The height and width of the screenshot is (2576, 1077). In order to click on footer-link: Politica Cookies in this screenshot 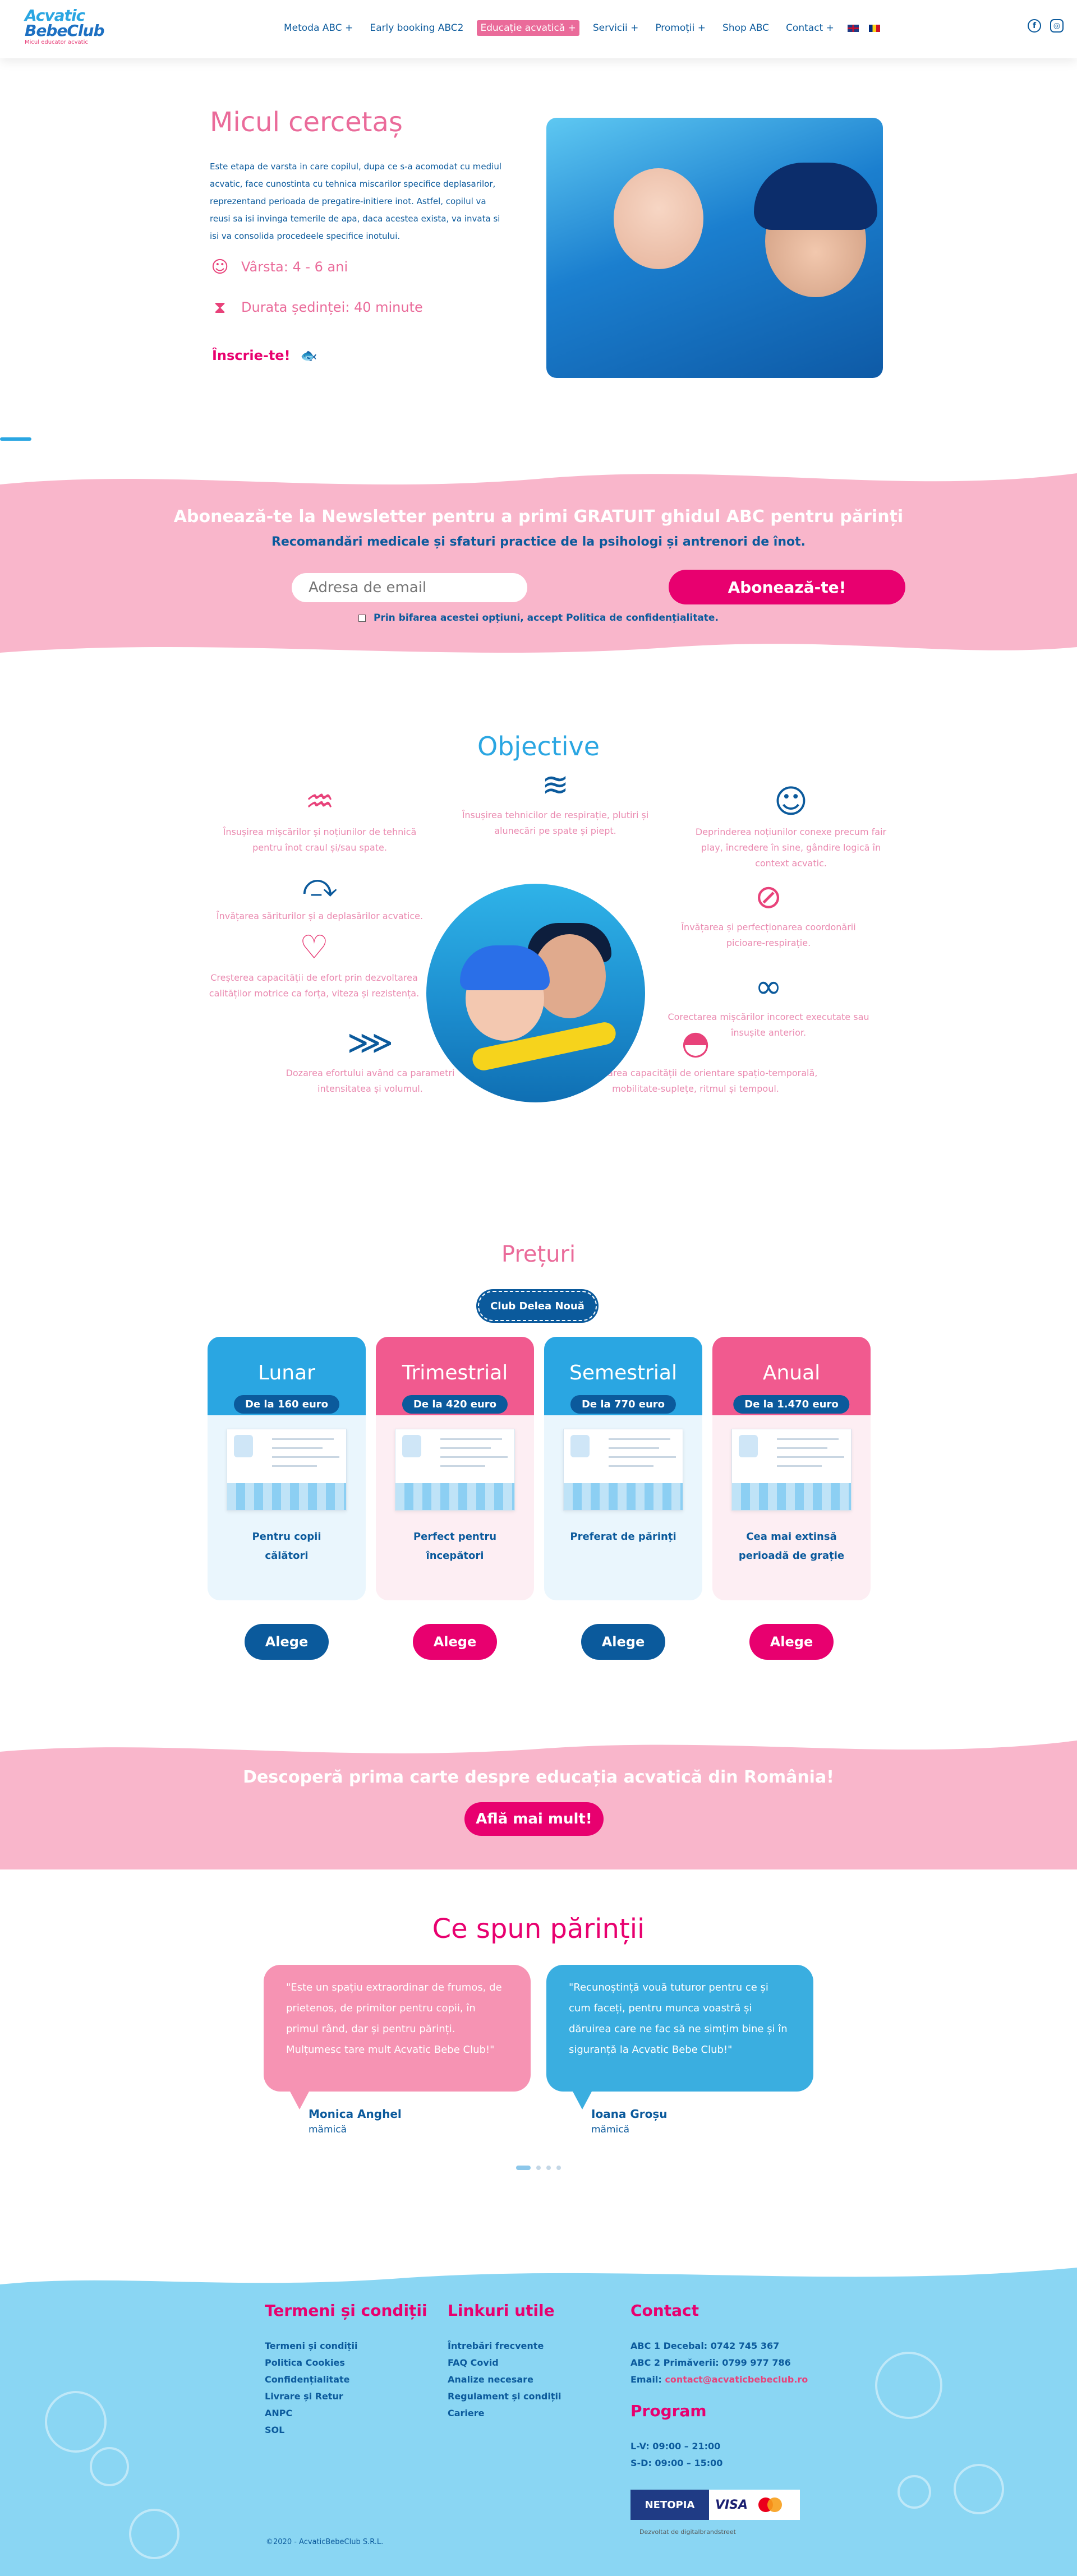, I will do `click(346, 2363)`.